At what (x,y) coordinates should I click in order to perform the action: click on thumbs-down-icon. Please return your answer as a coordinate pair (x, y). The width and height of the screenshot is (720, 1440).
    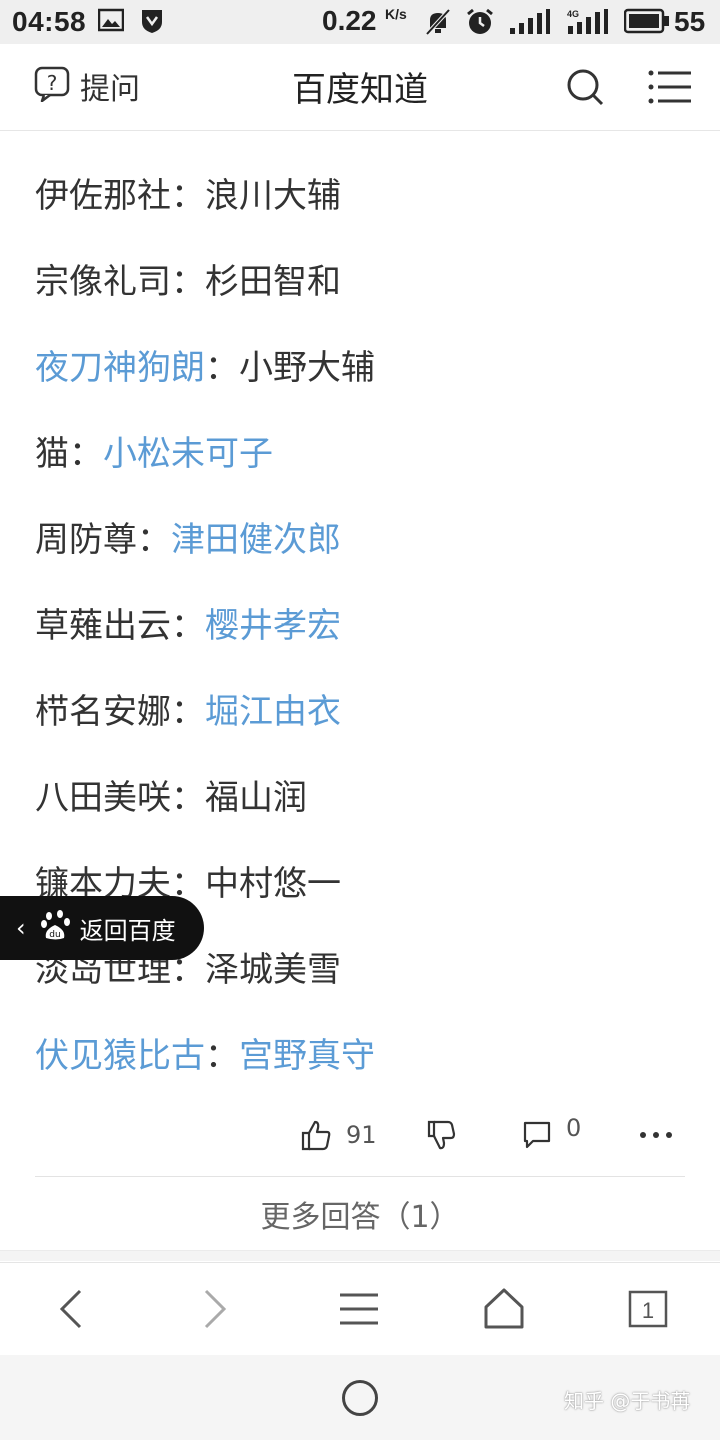
    Looking at the image, I should click on (441, 1135).